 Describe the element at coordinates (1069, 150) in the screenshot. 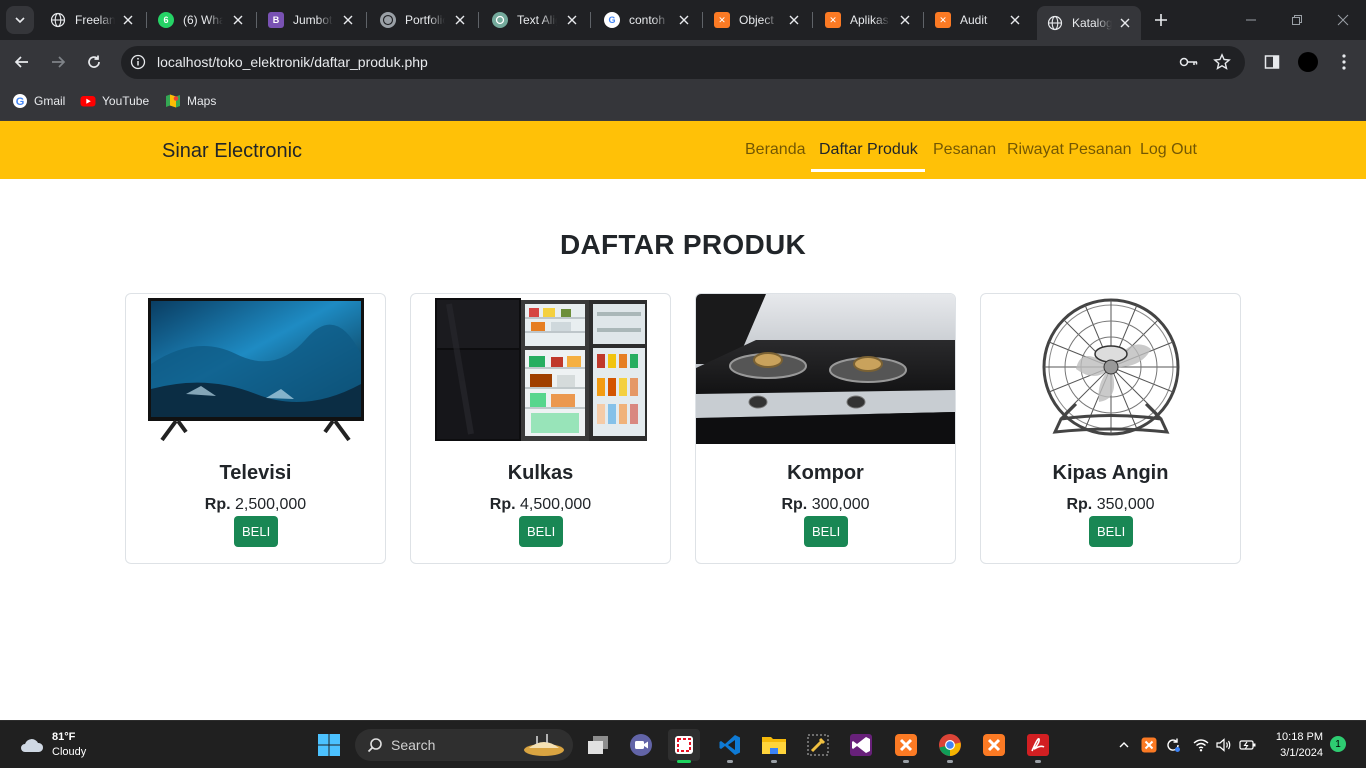

I see `nav-link-riwayat-pesanan: Riwayat Pesanan` at that location.